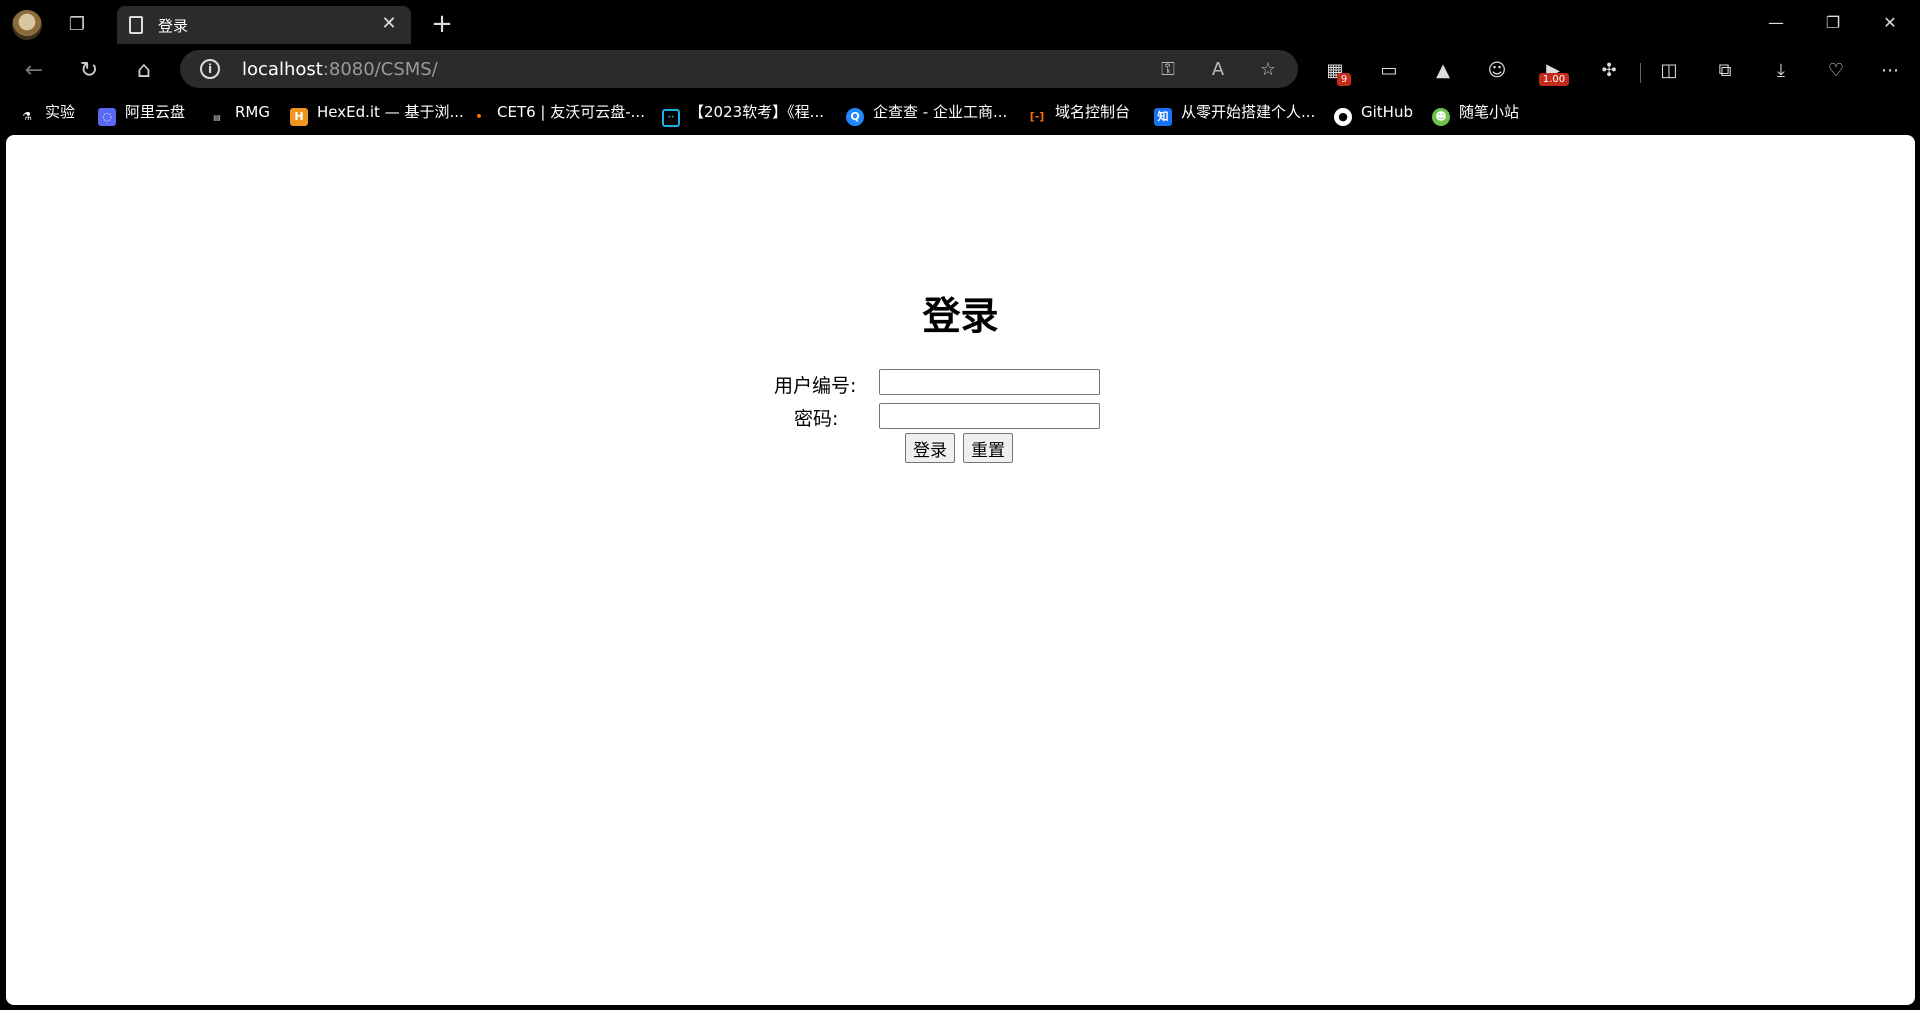  Describe the element at coordinates (144, 71) in the screenshot. I see `home-button: ⌂` at that location.